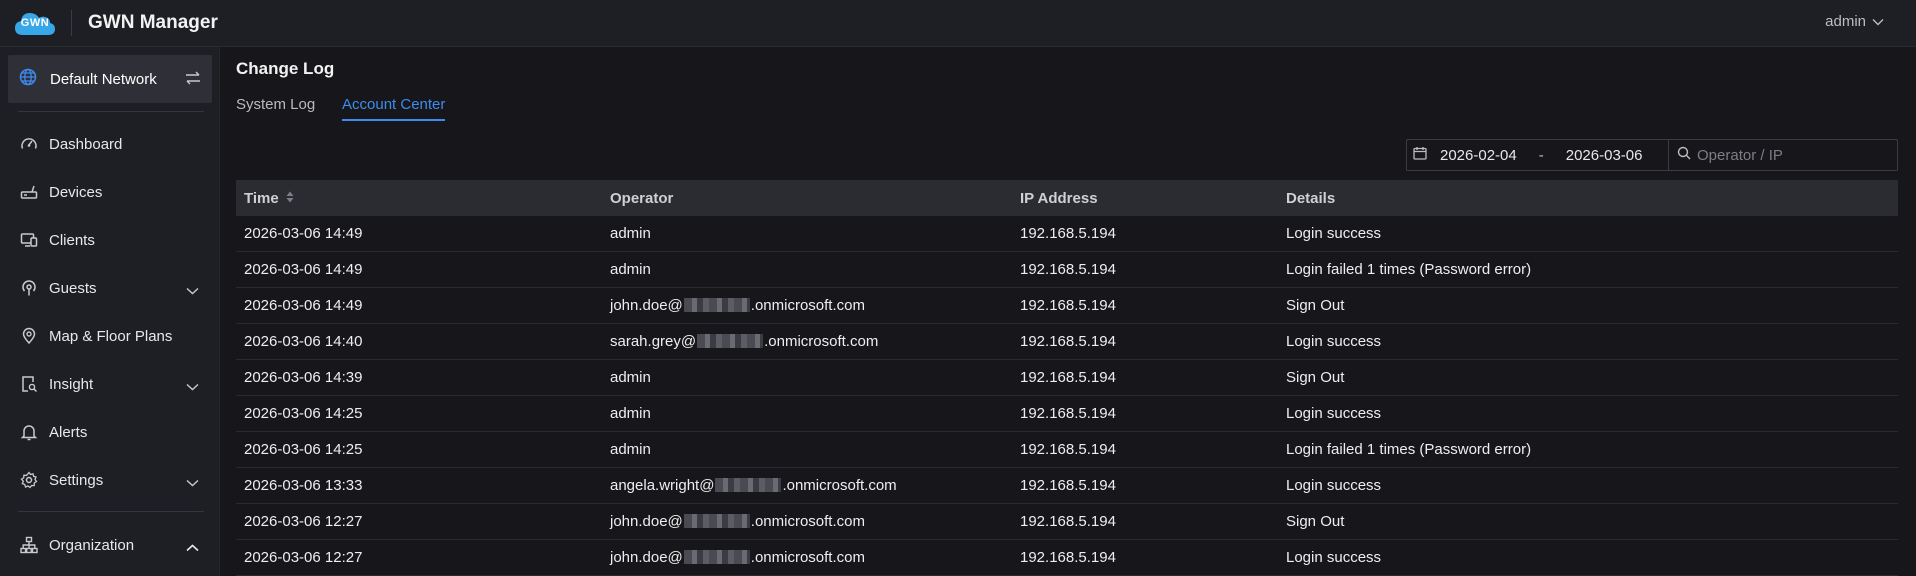  I want to click on cell-operator: john.doe@ .onmicrosoft.com, so click(815, 521).